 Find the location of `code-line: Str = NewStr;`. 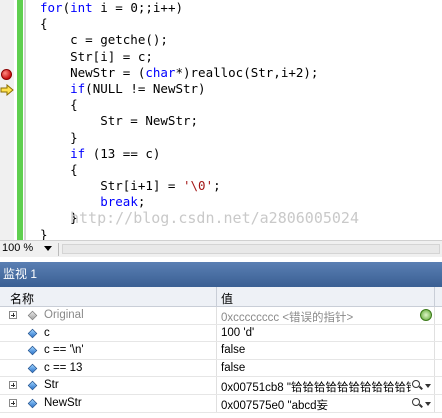

code-line: Str = NewStr; is located at coordinates (179, 121).